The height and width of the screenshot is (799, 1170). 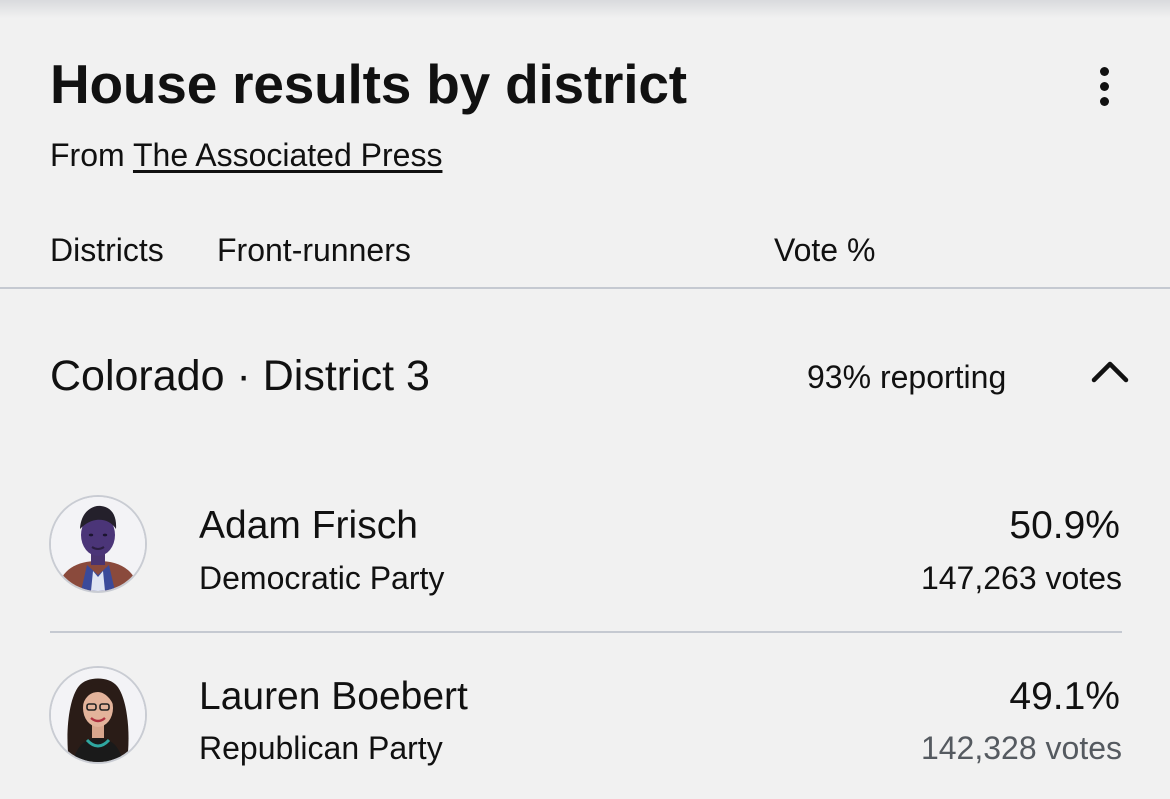 I want to click on column-header-vote-pct: Vote %, so click(x=825, y=250).